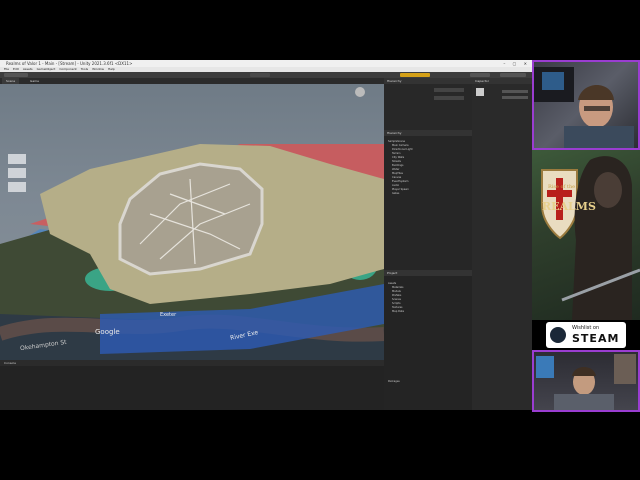  I want to click on project-folder: Assets, so click(392, 283).